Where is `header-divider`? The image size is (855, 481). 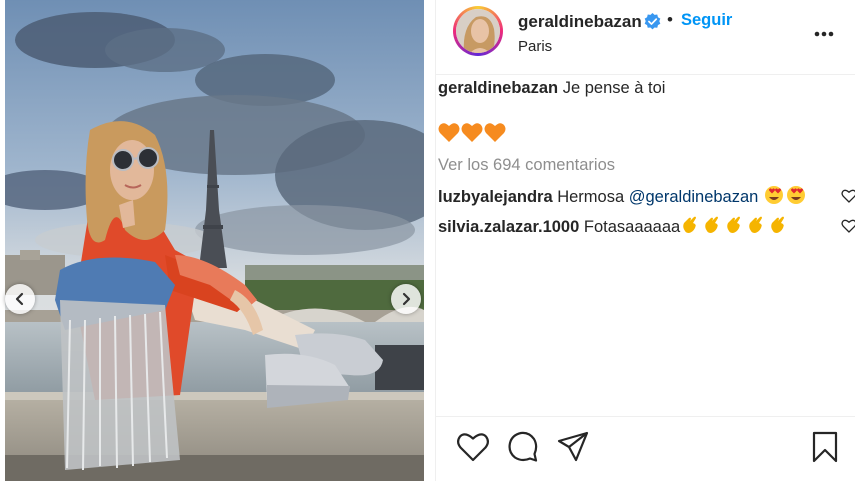 header-divider is located at coordinates (645, 74).